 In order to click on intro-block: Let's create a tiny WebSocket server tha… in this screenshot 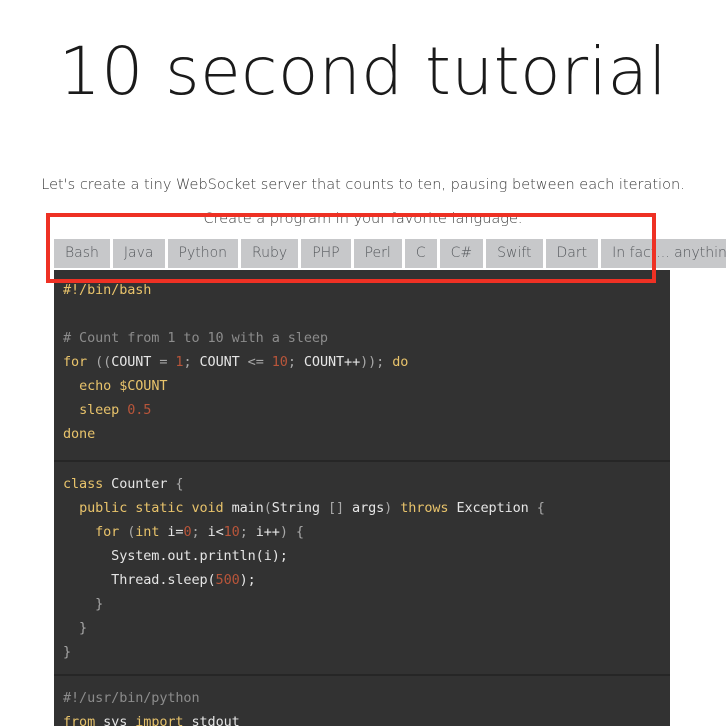, I will do `click(363, 202)`.